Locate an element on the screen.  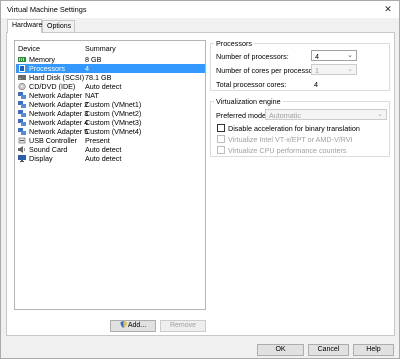
device-summary: 78.1 GB is located at coordinates (98, 77).